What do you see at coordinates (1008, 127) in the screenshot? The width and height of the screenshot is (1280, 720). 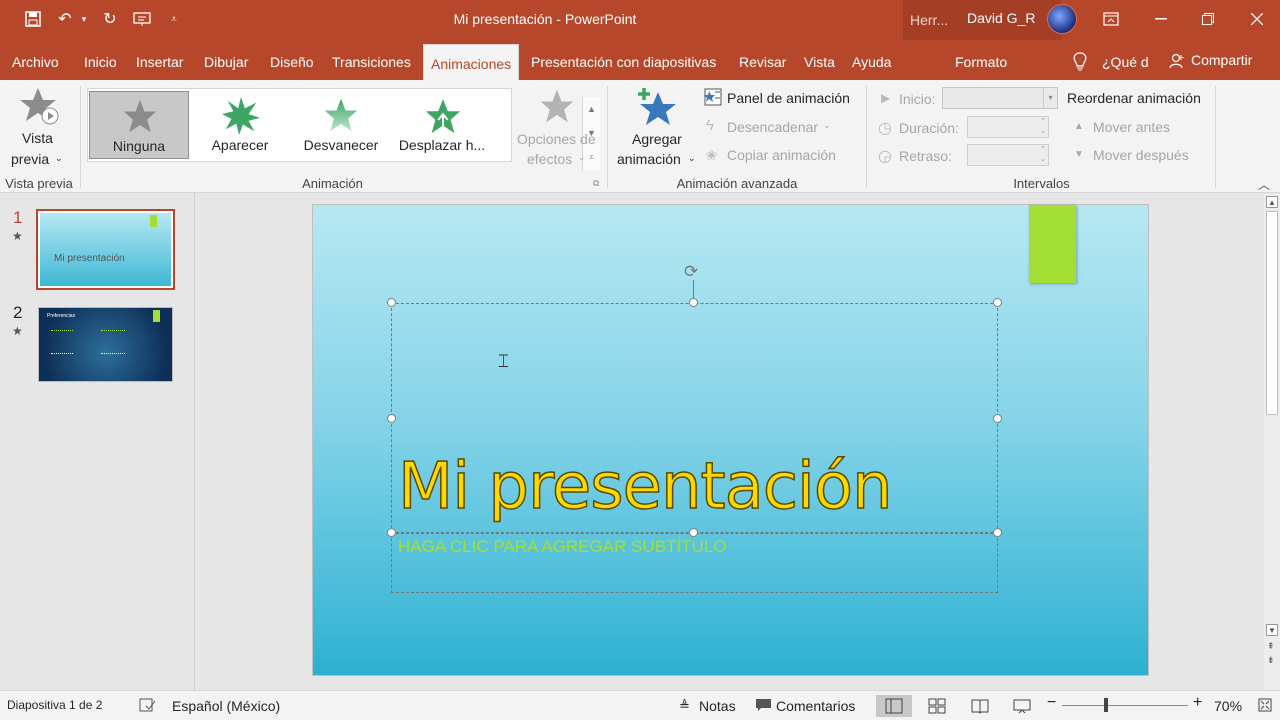 I see `duration-spinner: ⌃ ⌄` at bounding box center [1008, 127].